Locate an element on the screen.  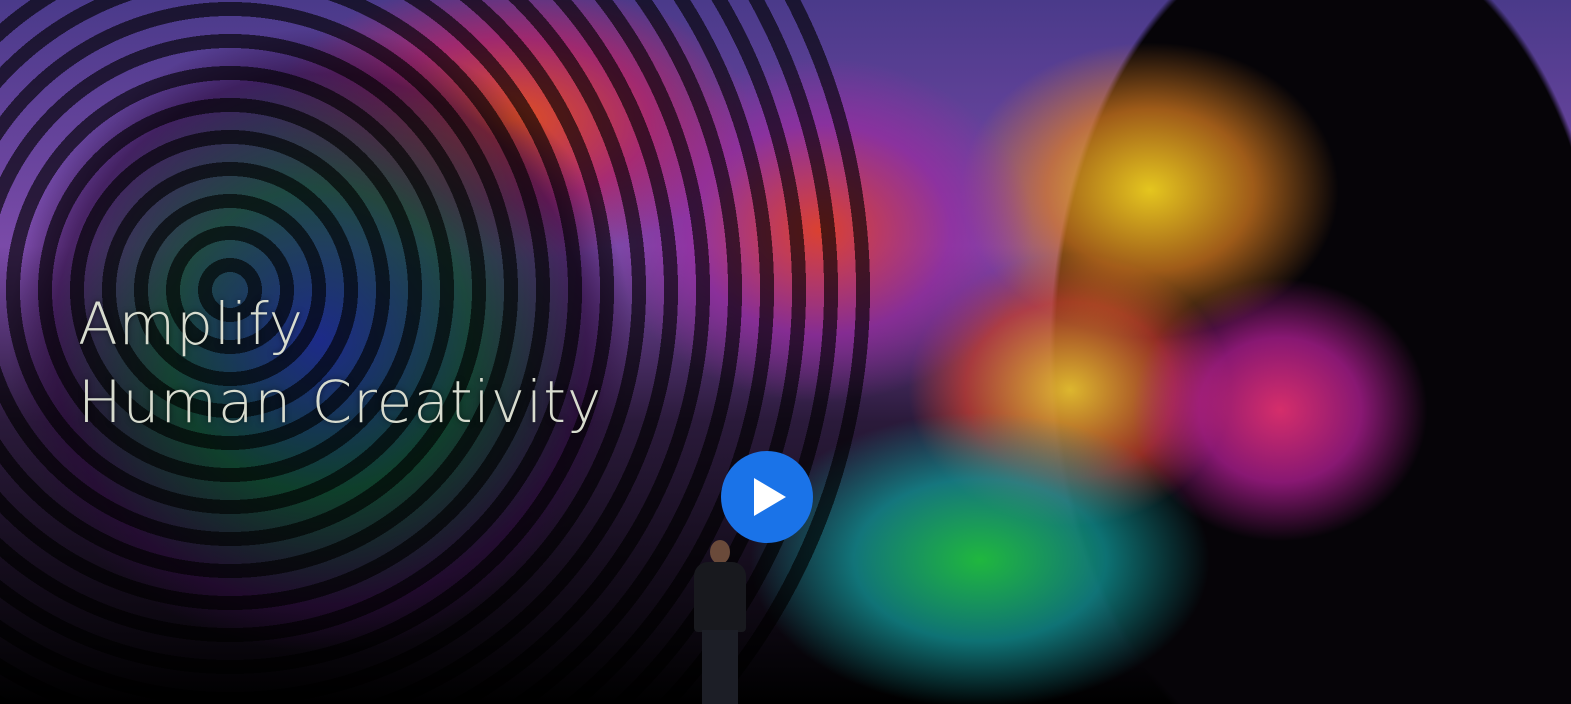
slide-title-line-2: Human Creativity is located at coordinates (340, 402).